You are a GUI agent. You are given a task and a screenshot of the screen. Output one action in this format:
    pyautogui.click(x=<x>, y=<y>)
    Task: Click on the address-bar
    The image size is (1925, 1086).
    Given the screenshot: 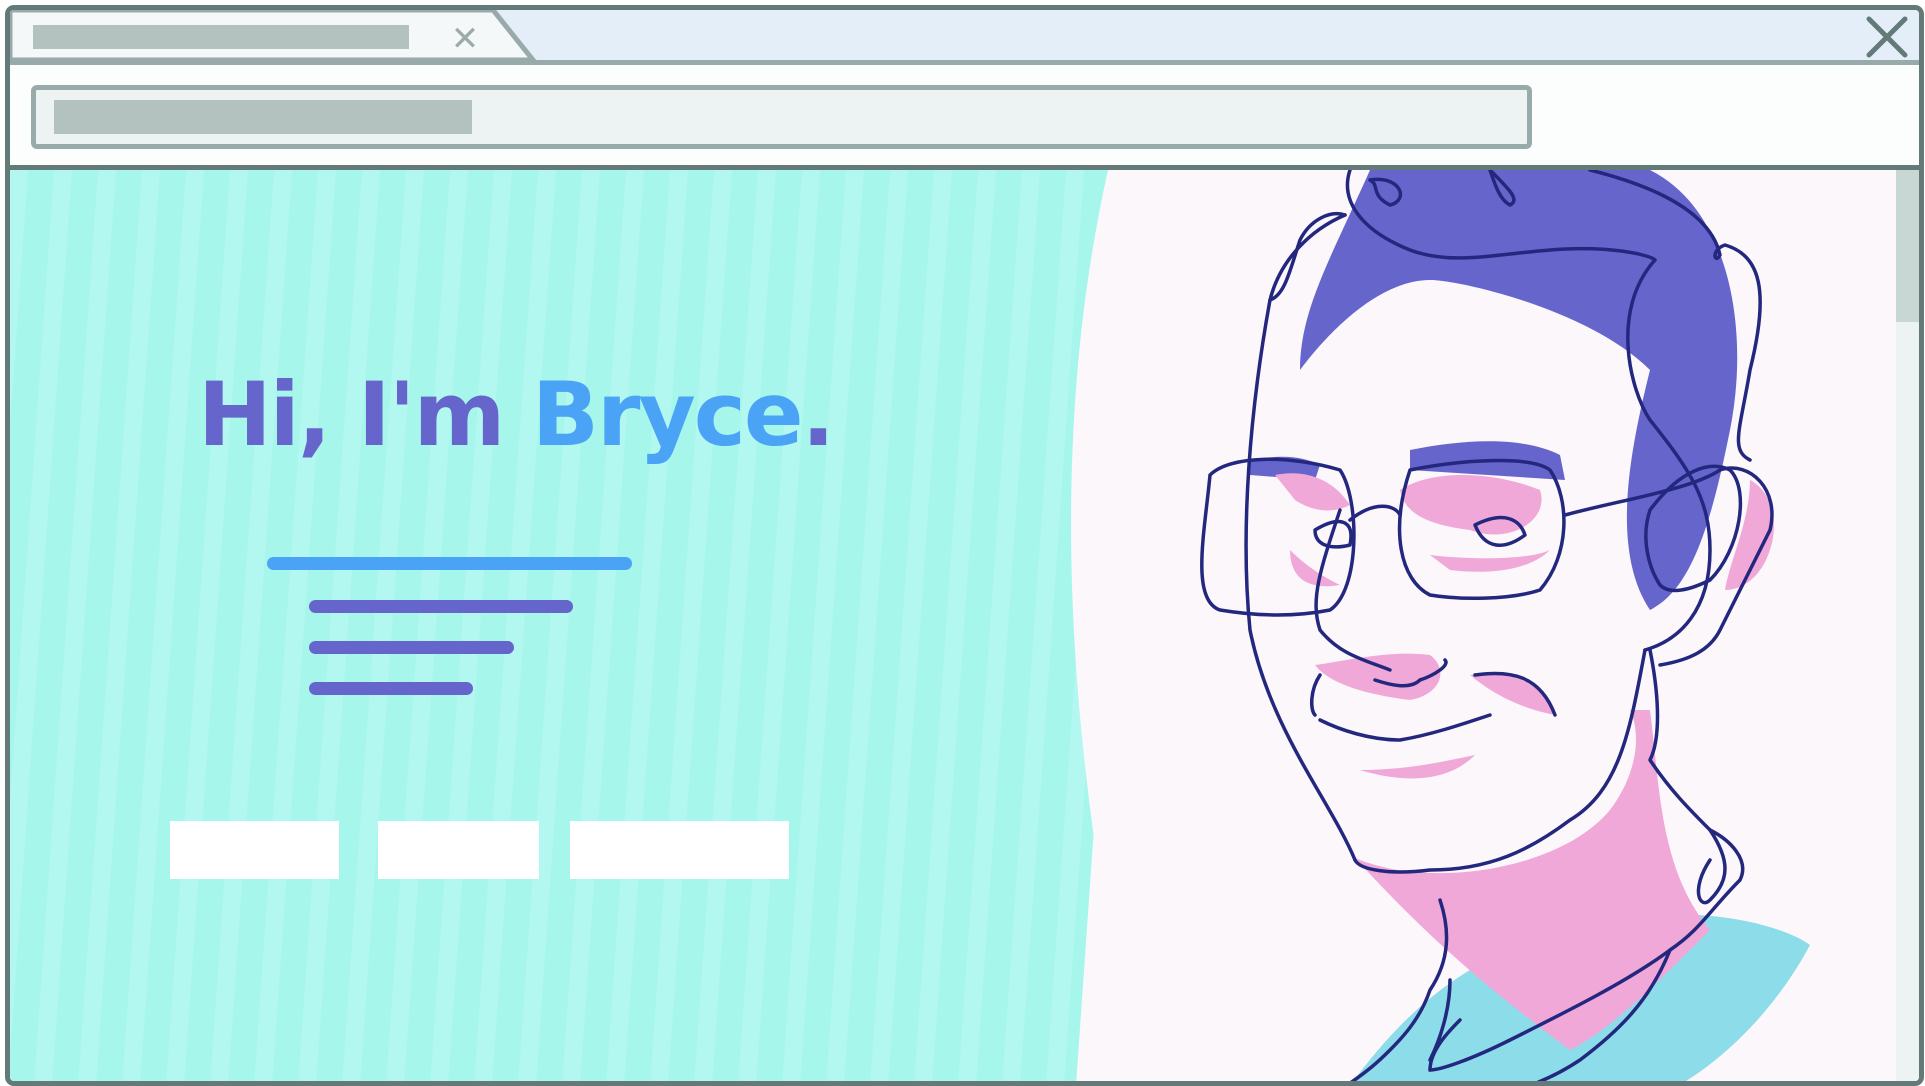 What is the action you would take?
    pyautogui.click(x=781, y=117)
    